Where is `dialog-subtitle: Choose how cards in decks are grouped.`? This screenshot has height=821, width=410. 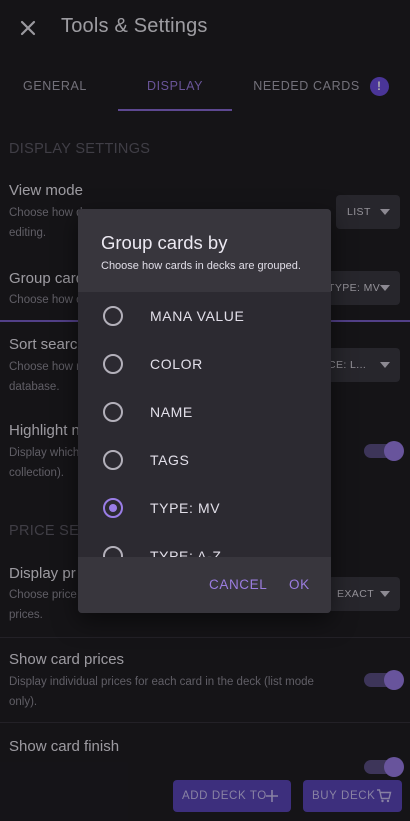 dialog-subtitle: Choose how cards in decks are grouped. is located at coordinates (201, 266).